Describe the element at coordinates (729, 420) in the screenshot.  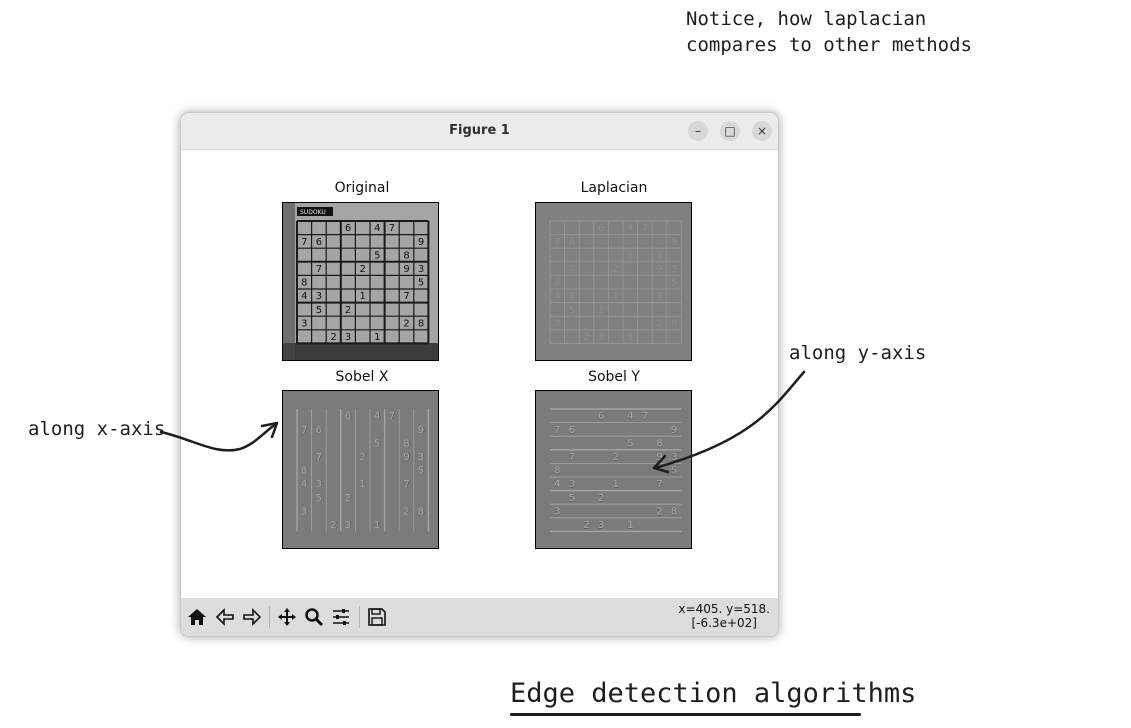
I see `y-axis-arrow` at that location.